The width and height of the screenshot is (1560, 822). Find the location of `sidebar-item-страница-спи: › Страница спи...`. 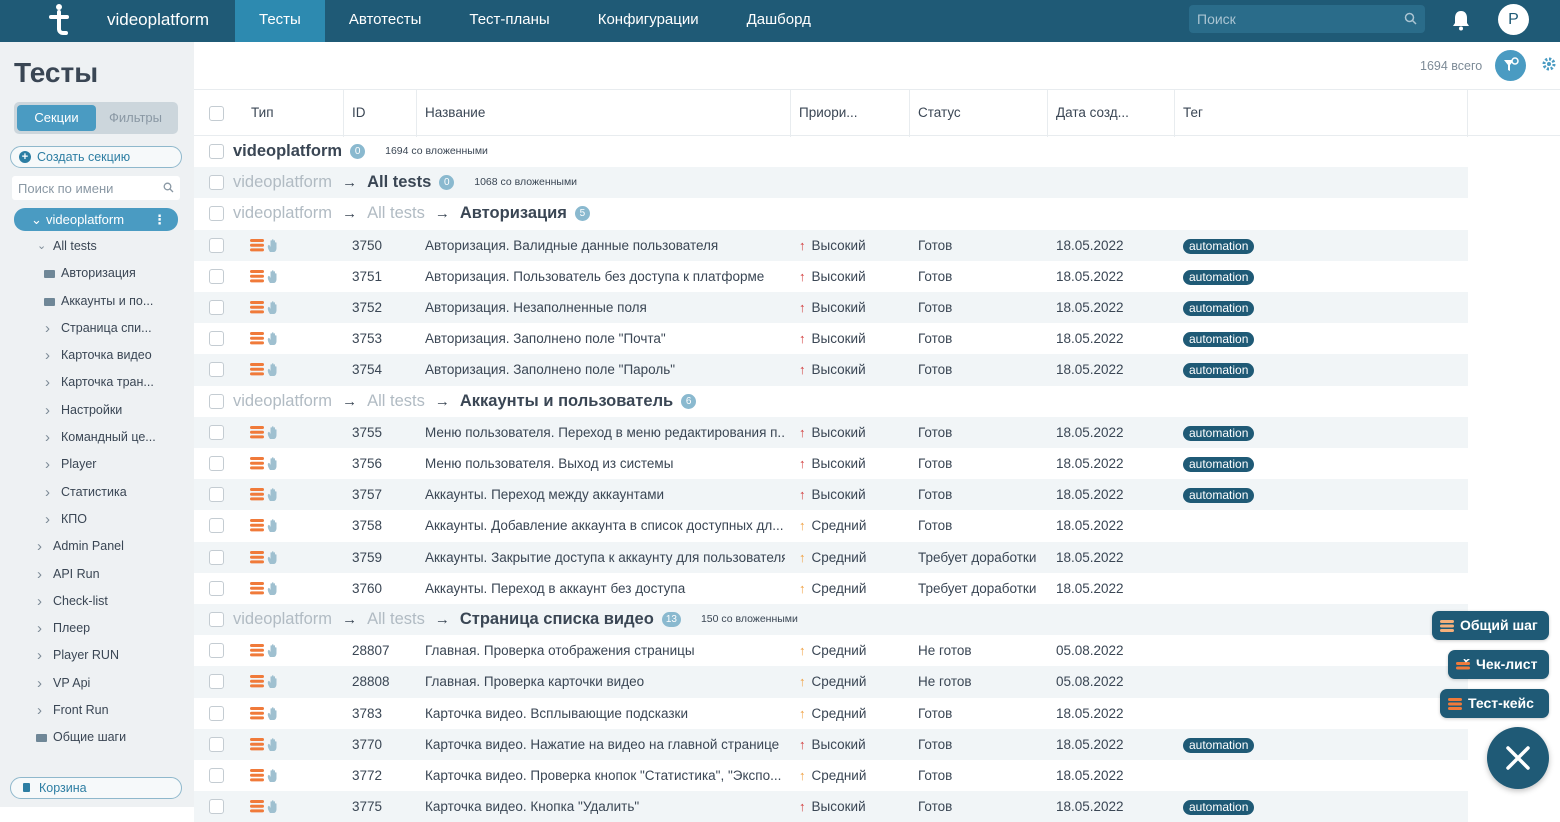

sidebar-item-страница-спи: › Страница спи... is located at coordinates (97, 328).